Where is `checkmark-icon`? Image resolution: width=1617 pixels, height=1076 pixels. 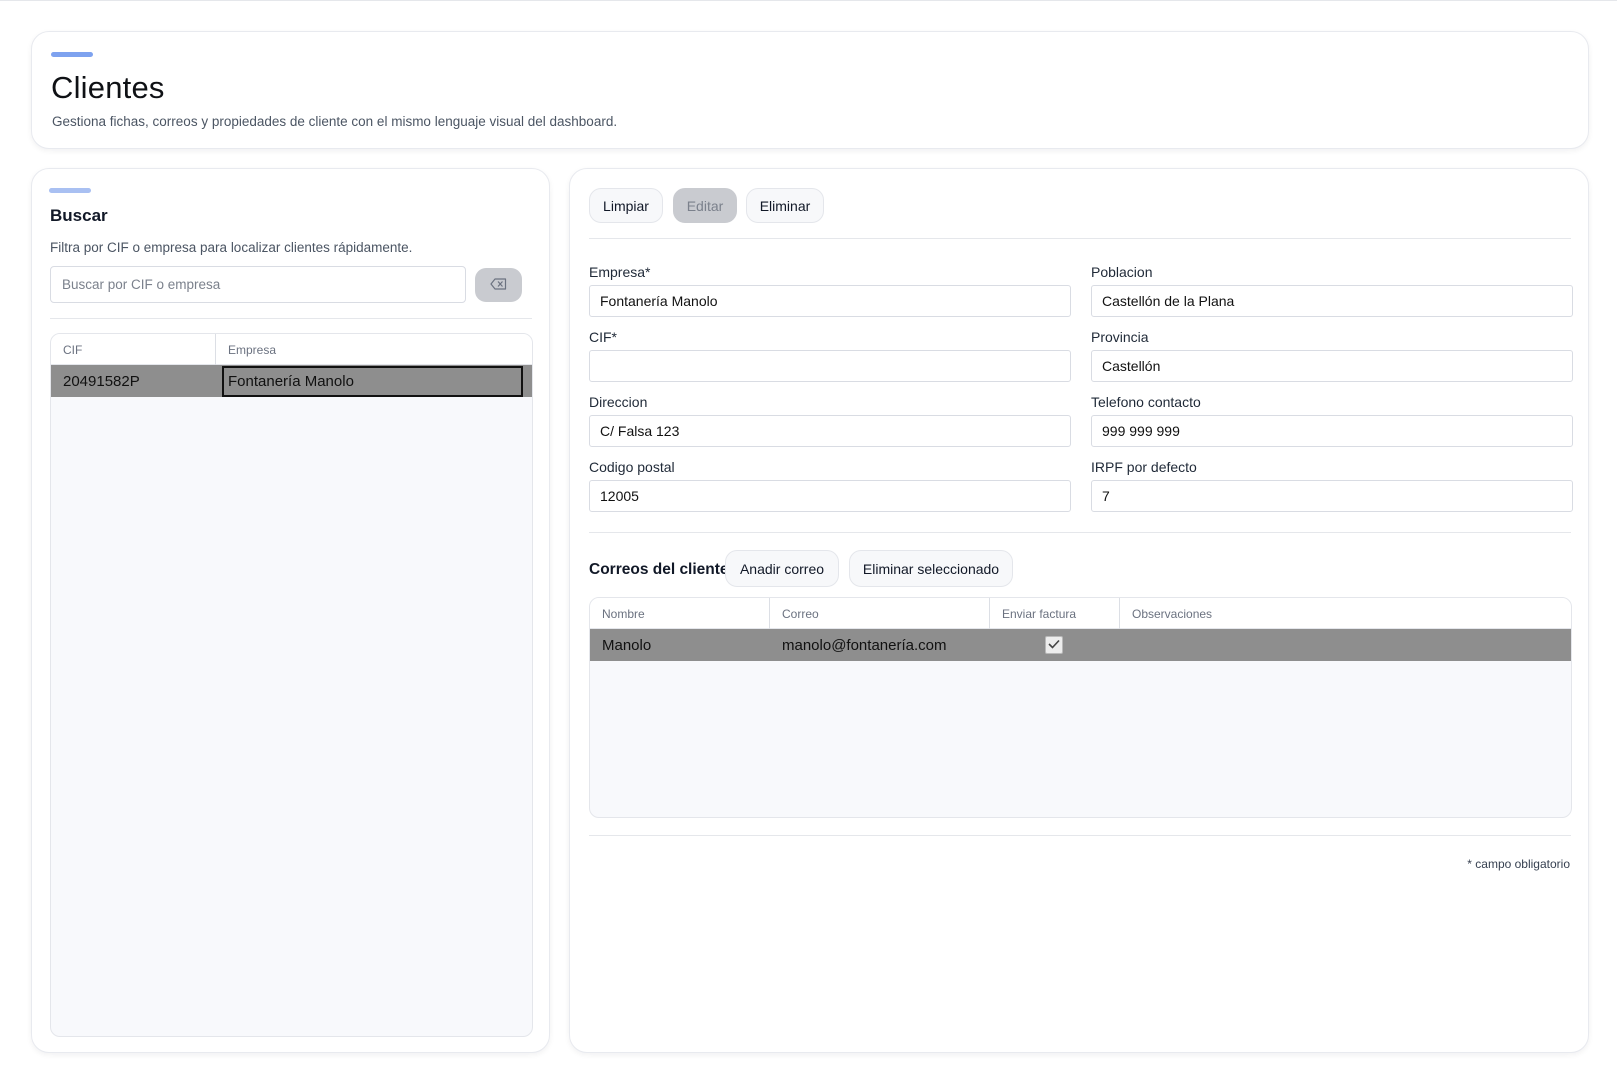 checkmark-icon is located at coordinates (1054, 645).